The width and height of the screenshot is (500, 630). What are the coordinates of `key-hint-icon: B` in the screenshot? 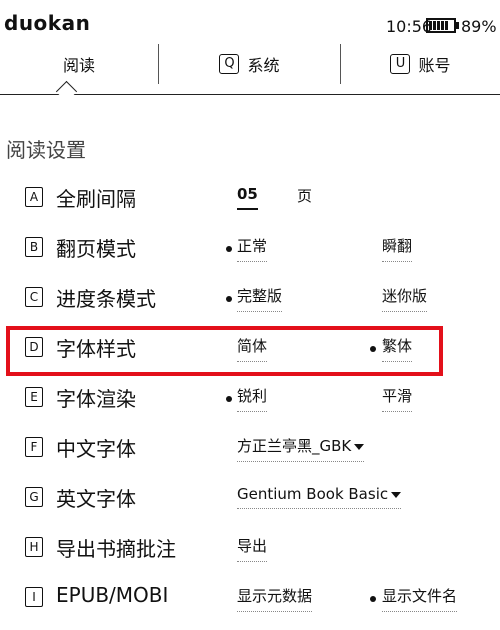 It's located at (34, 247).